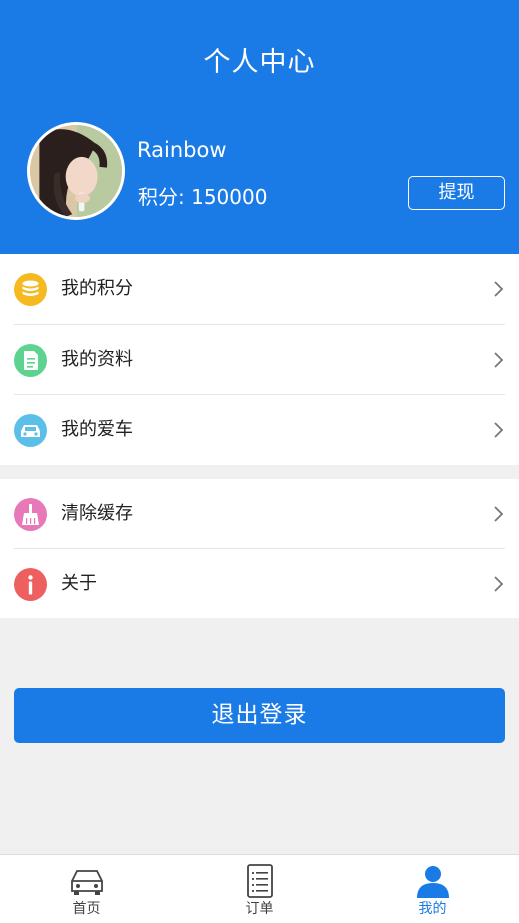 The width and height of the screenshot is (519, 923). What do you see at coordinates (30, 360) in the screenshot?
I see `document-icon` at bounding box center [30, 360].